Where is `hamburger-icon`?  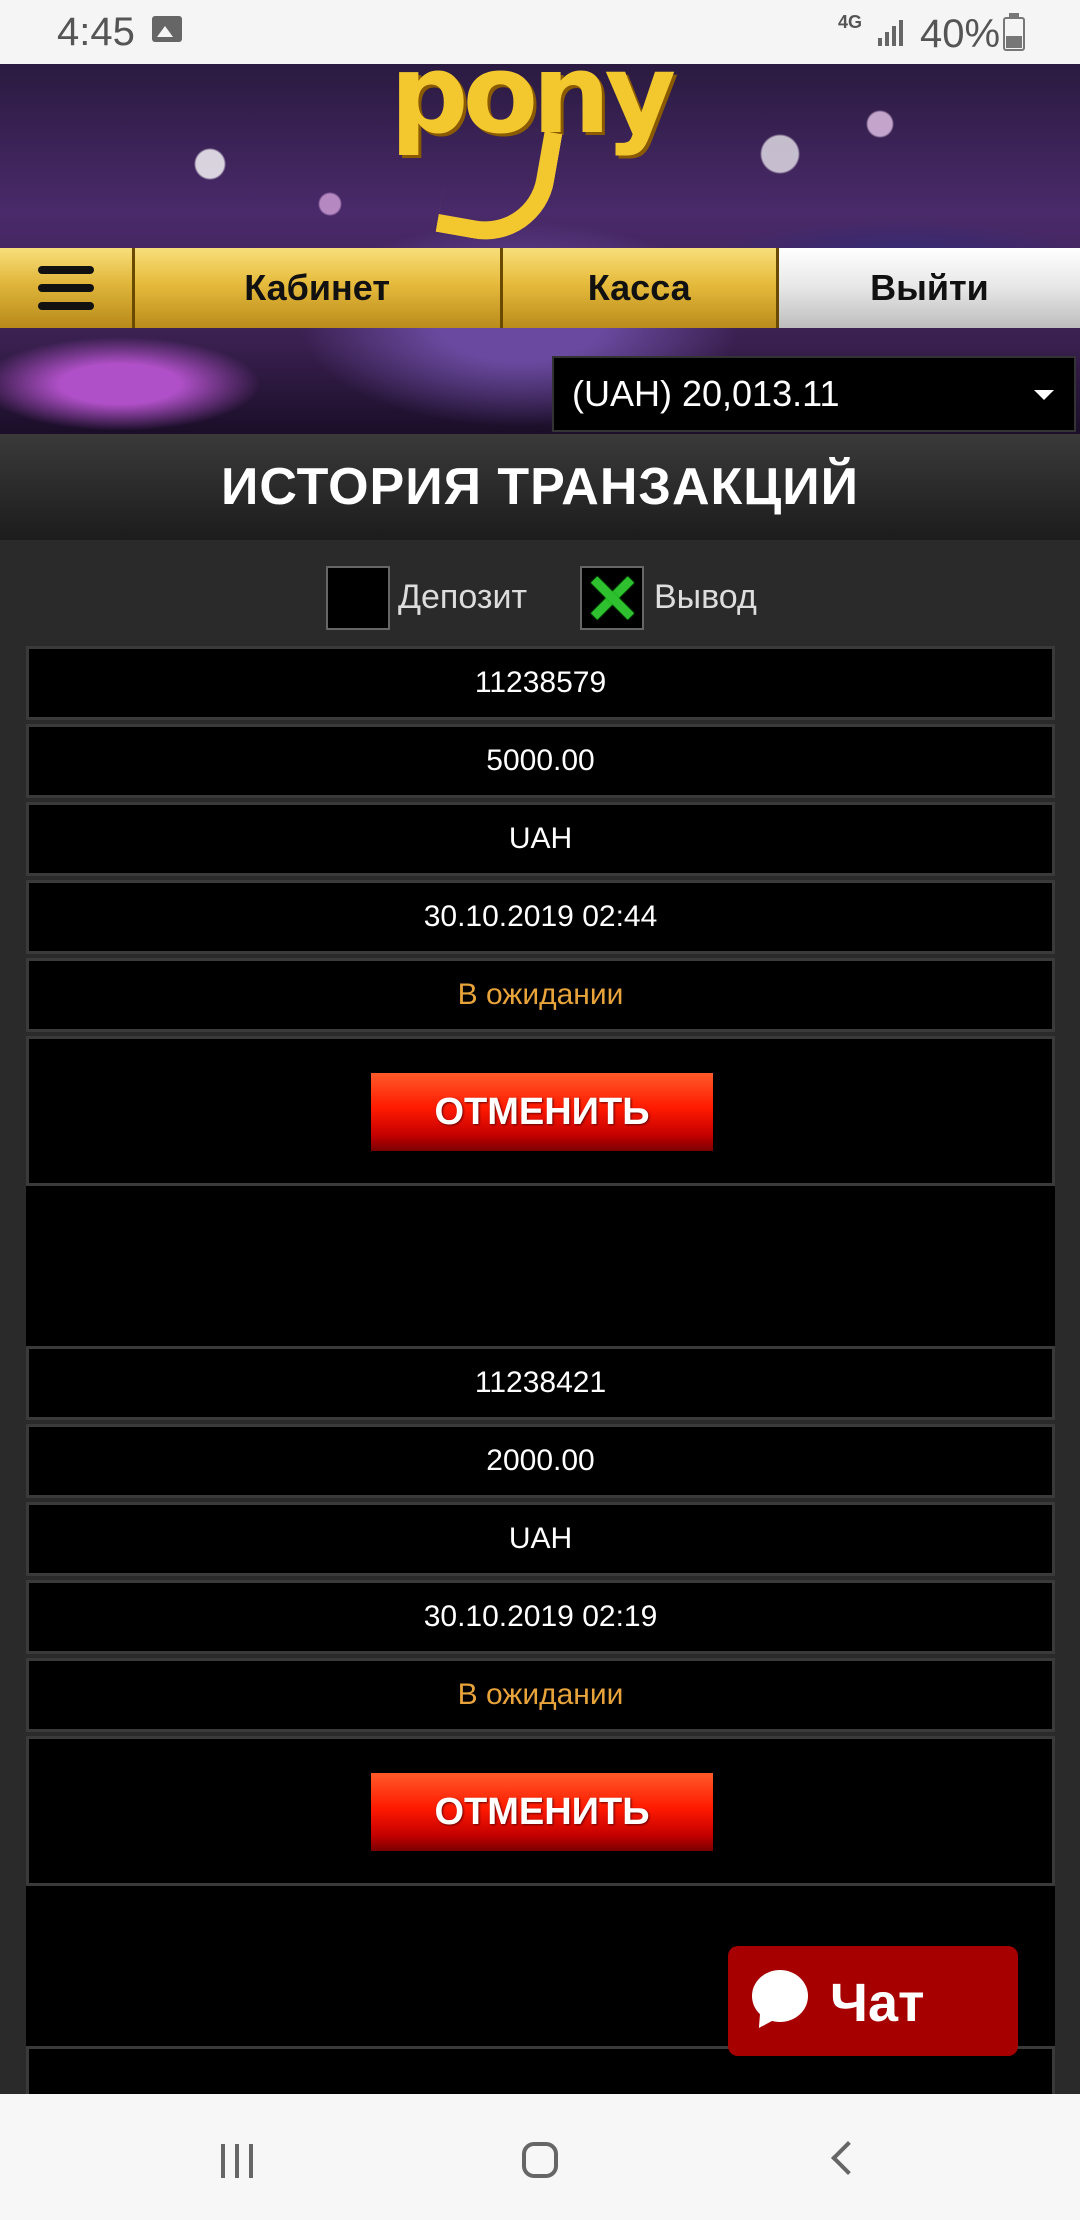
hamburger-icon is located at coordinates (65, 288).